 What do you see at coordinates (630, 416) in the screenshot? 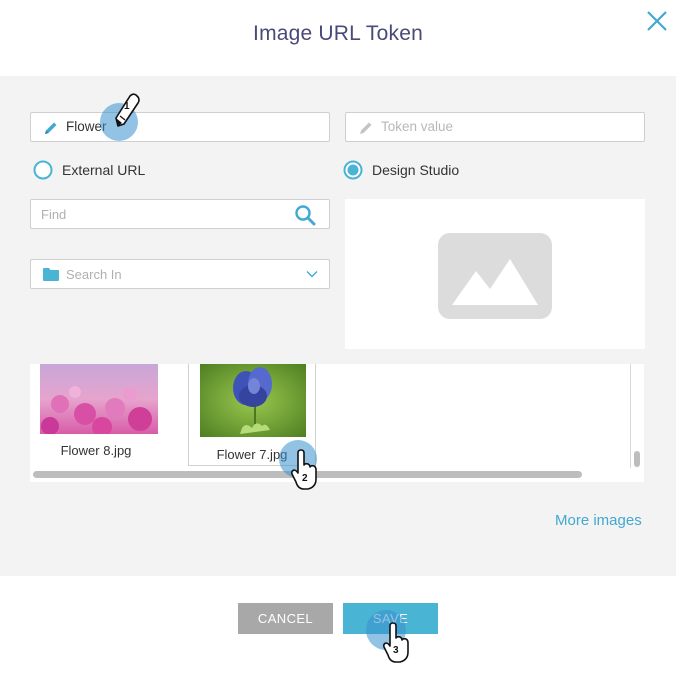
I see `gallery-divider` at bounding box center [630, 416].